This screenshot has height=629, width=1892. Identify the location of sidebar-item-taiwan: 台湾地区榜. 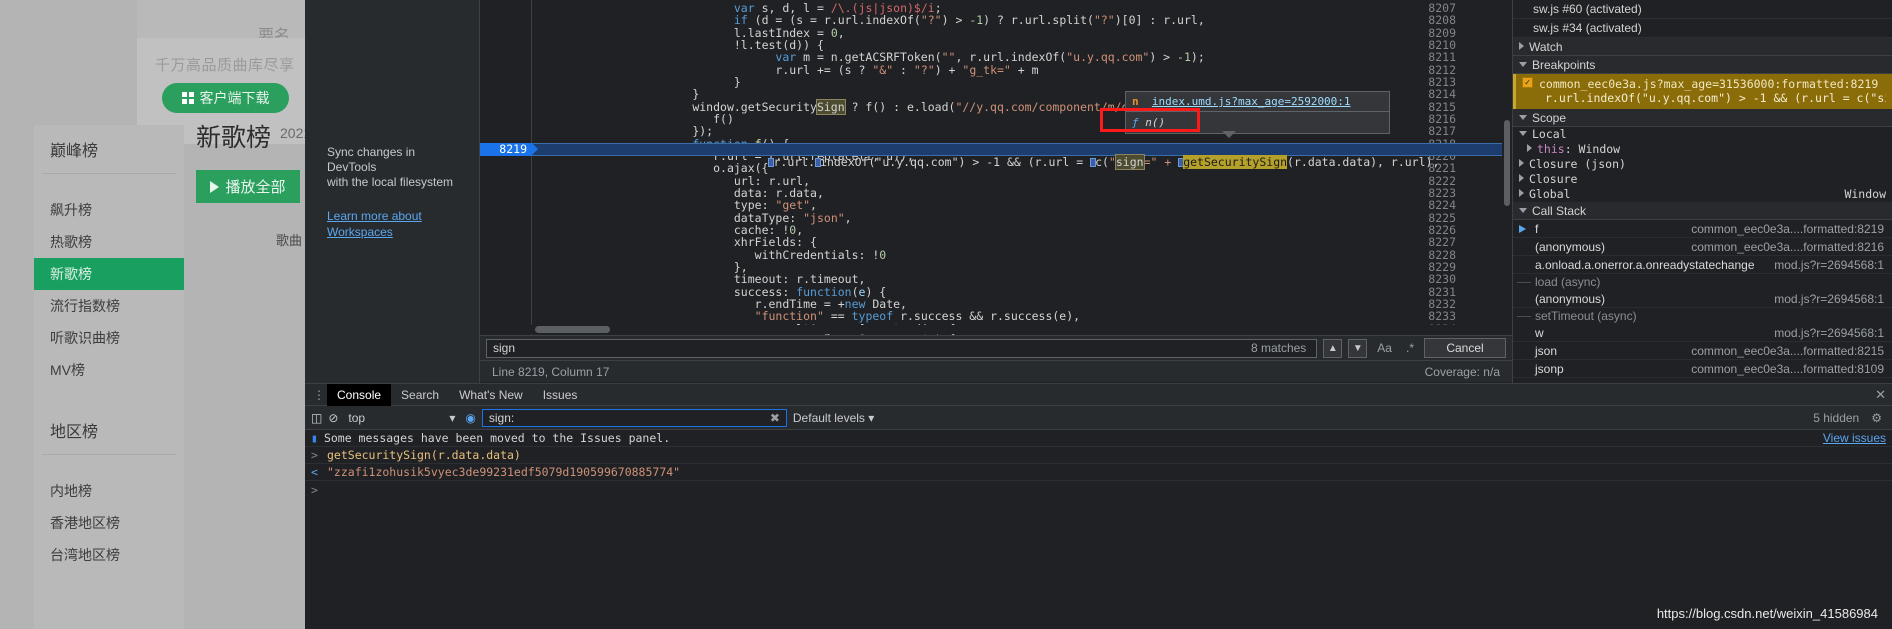
(109, 555).